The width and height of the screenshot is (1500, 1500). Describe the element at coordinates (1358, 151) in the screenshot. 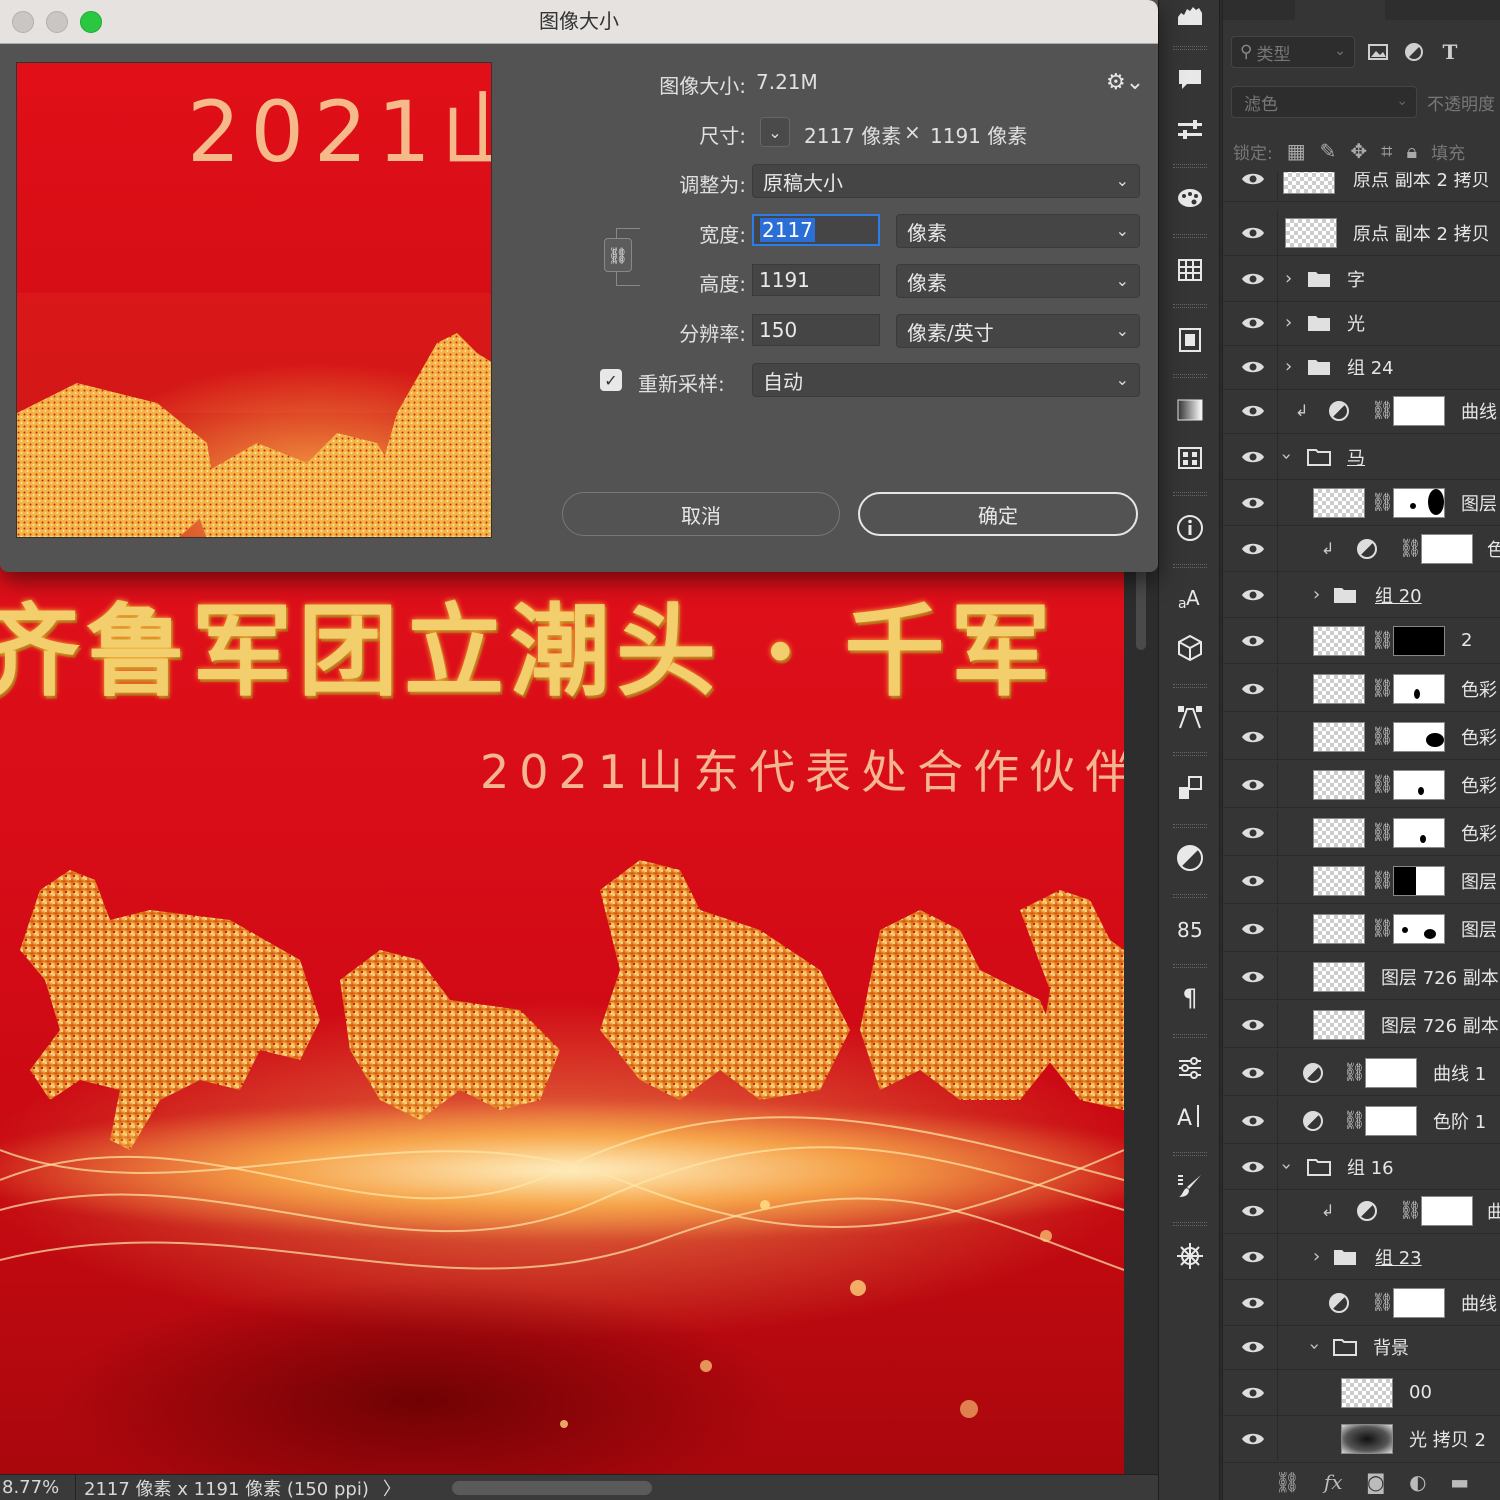

I see `lock-position-icon: ✥` at that location.